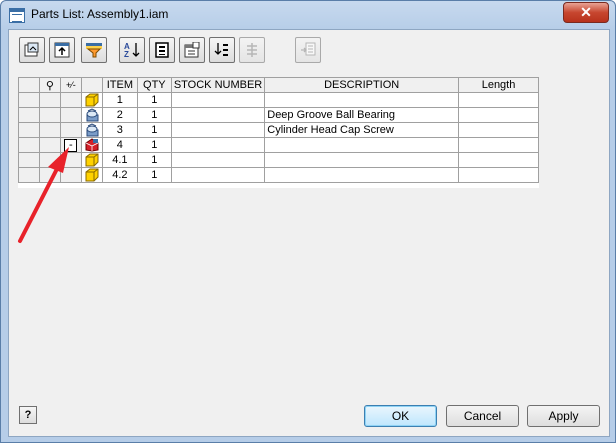  I want to click on arrow-head, so click(58, 160).